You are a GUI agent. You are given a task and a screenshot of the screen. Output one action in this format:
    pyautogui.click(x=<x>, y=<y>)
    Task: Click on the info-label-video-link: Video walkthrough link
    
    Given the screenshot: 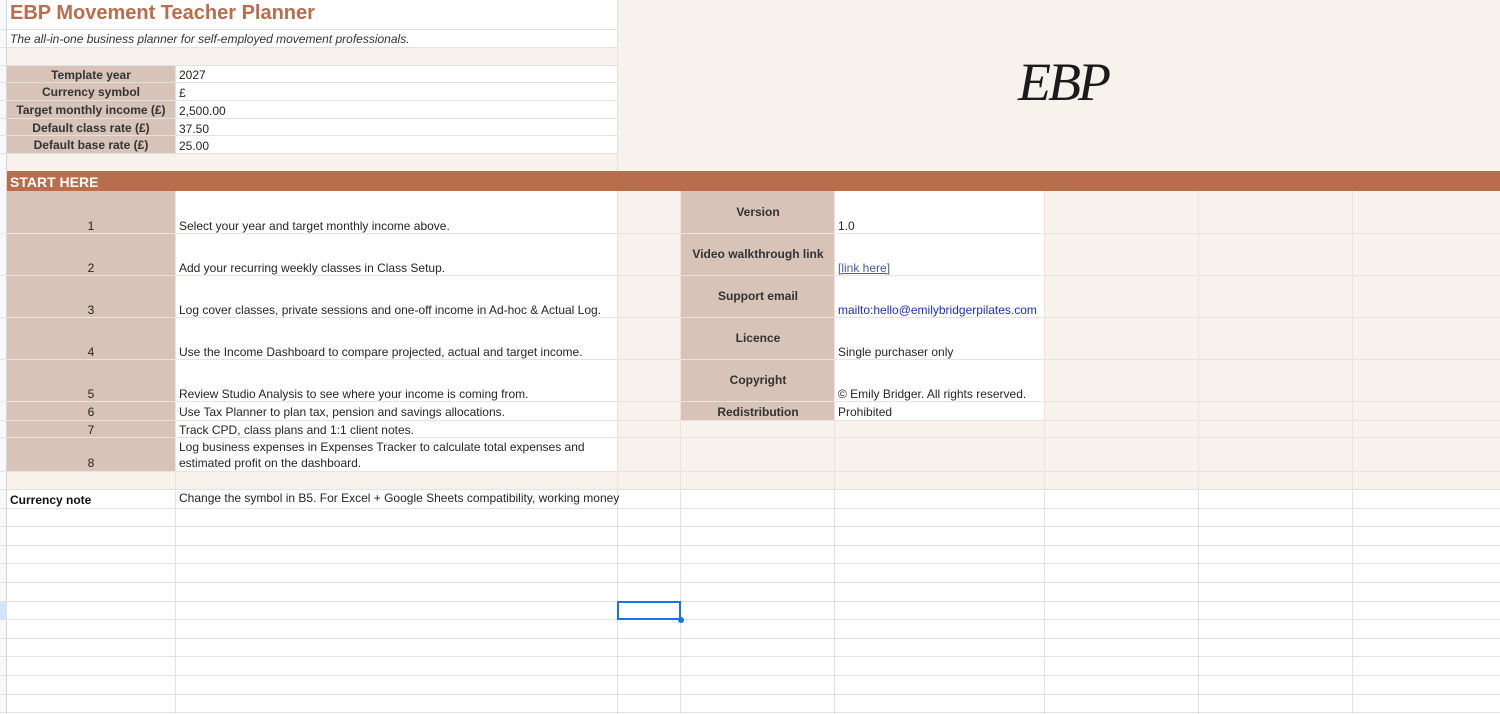 What is the action you would take?
    pyautogui.click(x=758, y=254)
    